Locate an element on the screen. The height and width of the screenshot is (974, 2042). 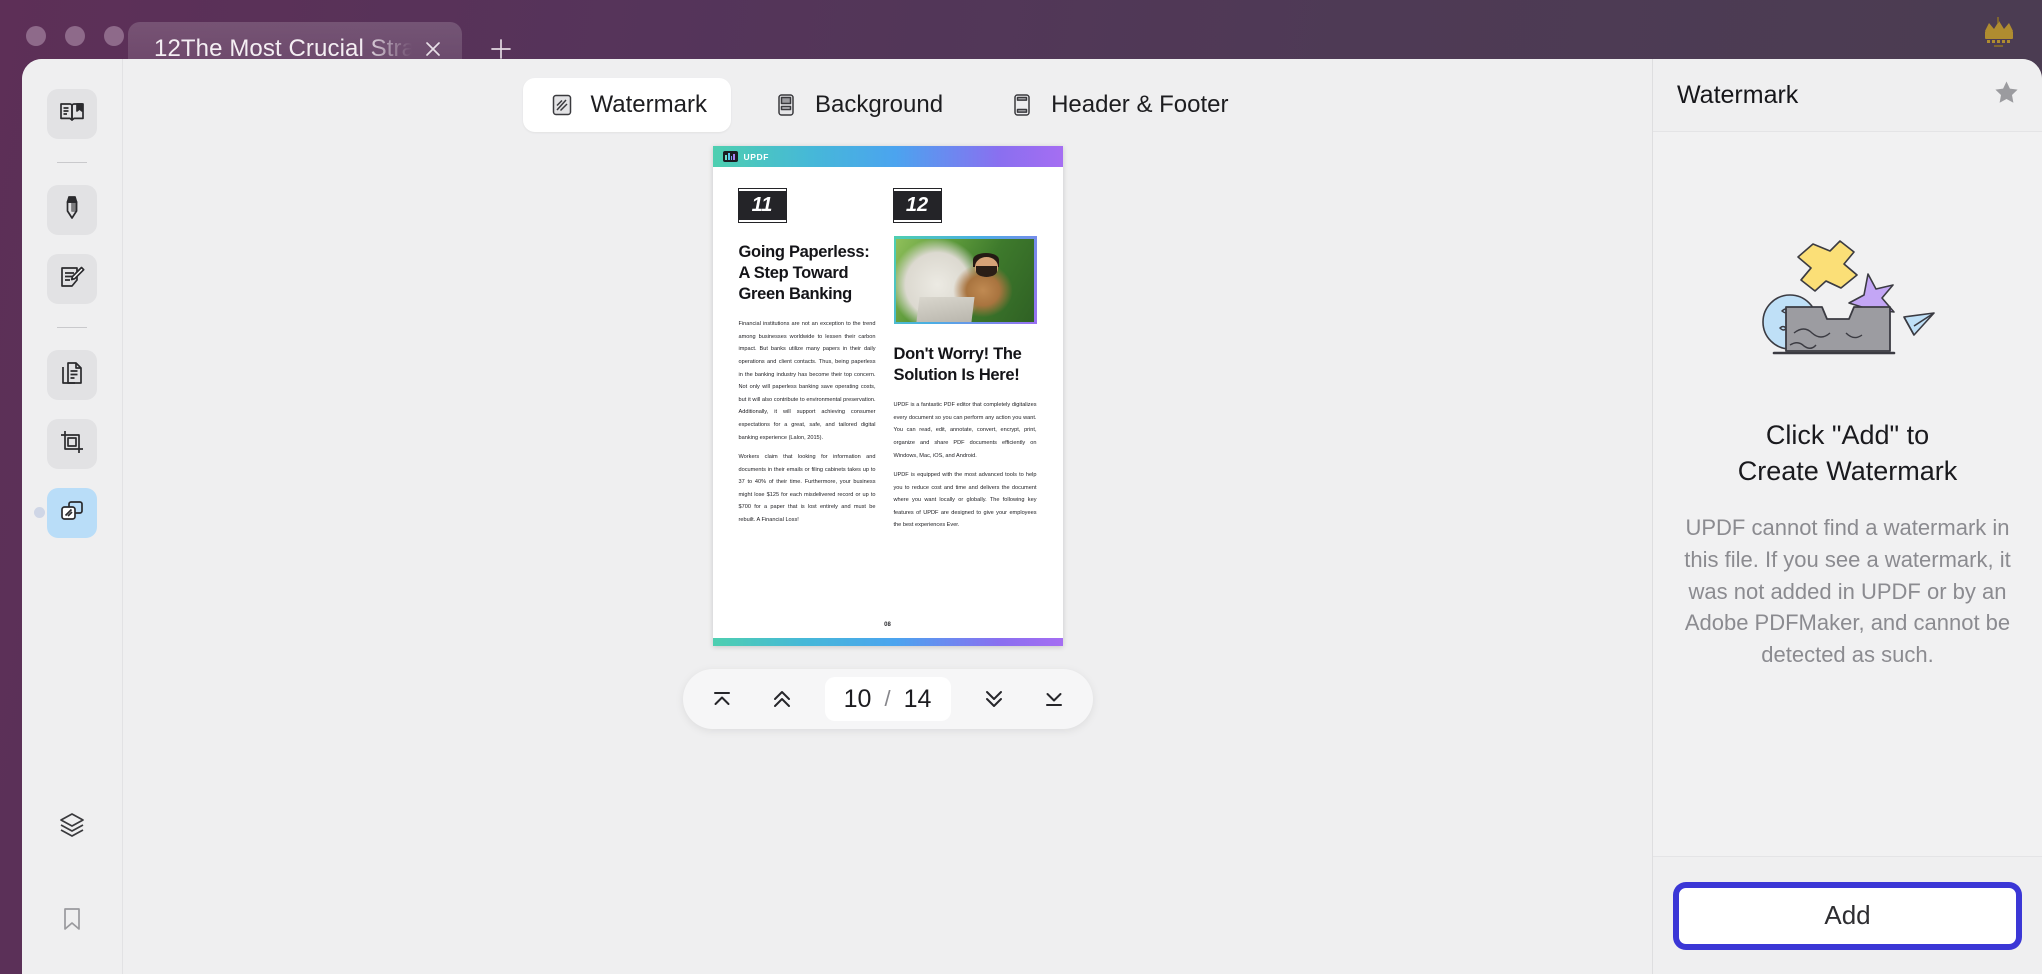
page-title: Watermark is located at coordinates (1738, 94).